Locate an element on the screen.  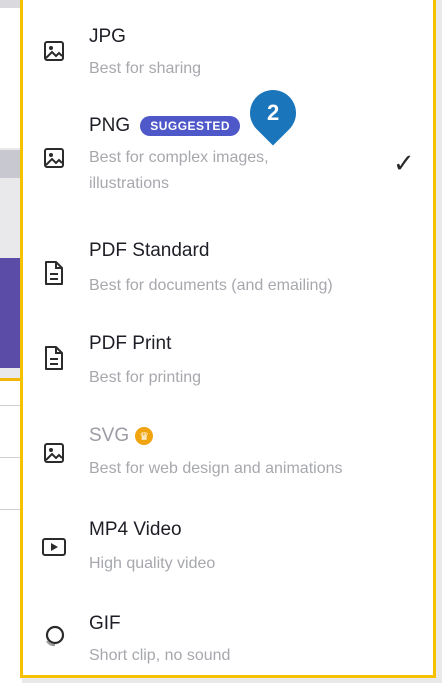
step-marker-number: 2 is located at coordinates (273, 112).